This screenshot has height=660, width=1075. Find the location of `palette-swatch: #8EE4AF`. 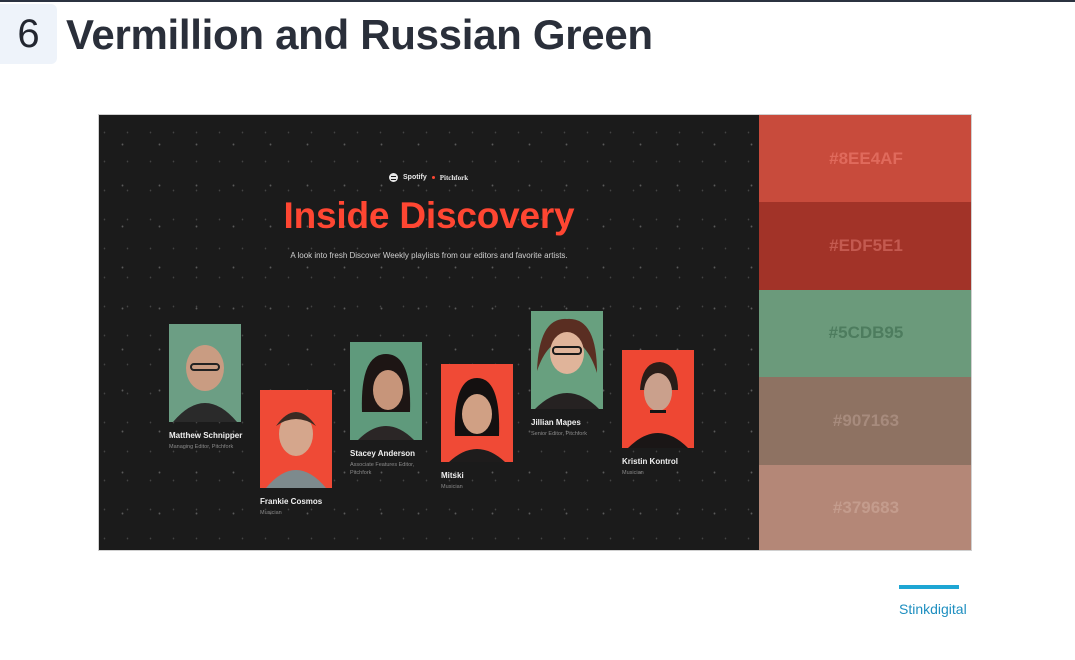

palette-swatch: #8EE4AF is located at coordinates (865, 159).